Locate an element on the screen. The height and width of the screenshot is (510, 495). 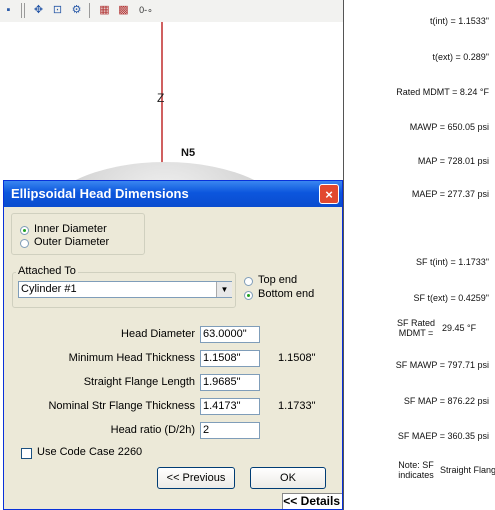
note-value: Straight Flange is located at coordinates (467, 470).